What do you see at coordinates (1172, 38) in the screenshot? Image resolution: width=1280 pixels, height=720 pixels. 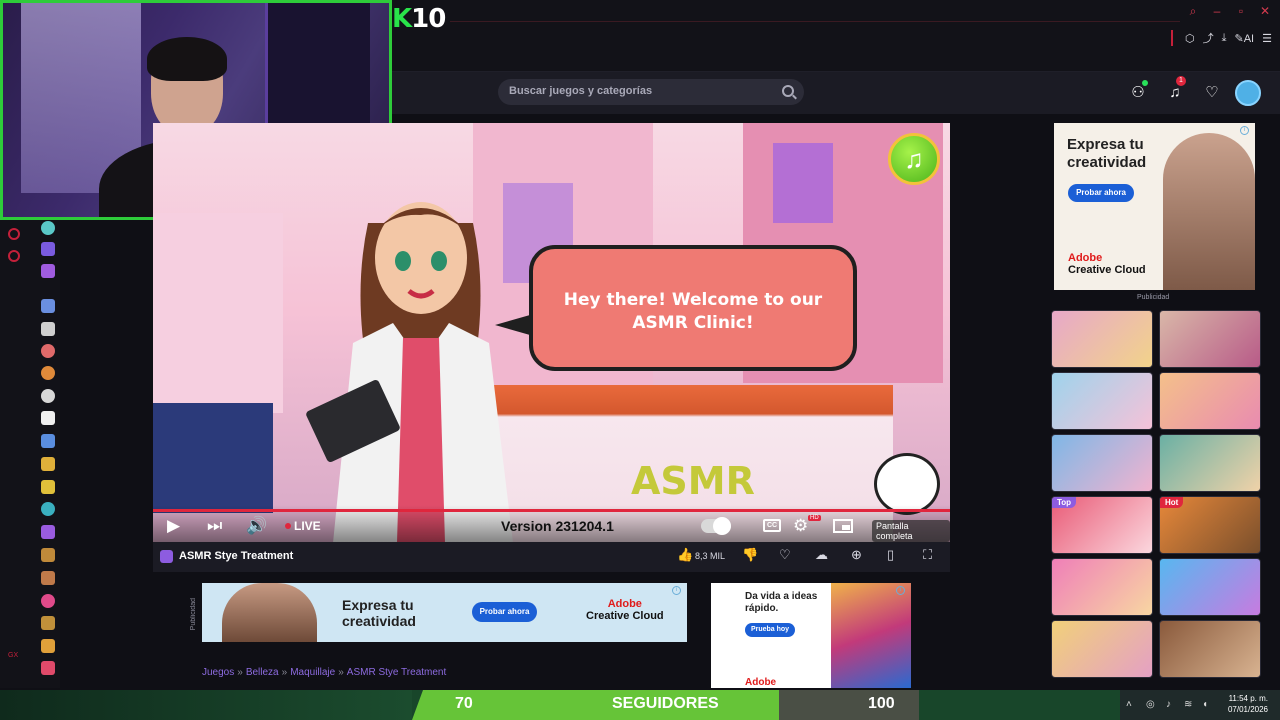 I see `extensions-divider` at bounding box center [1172, 38].